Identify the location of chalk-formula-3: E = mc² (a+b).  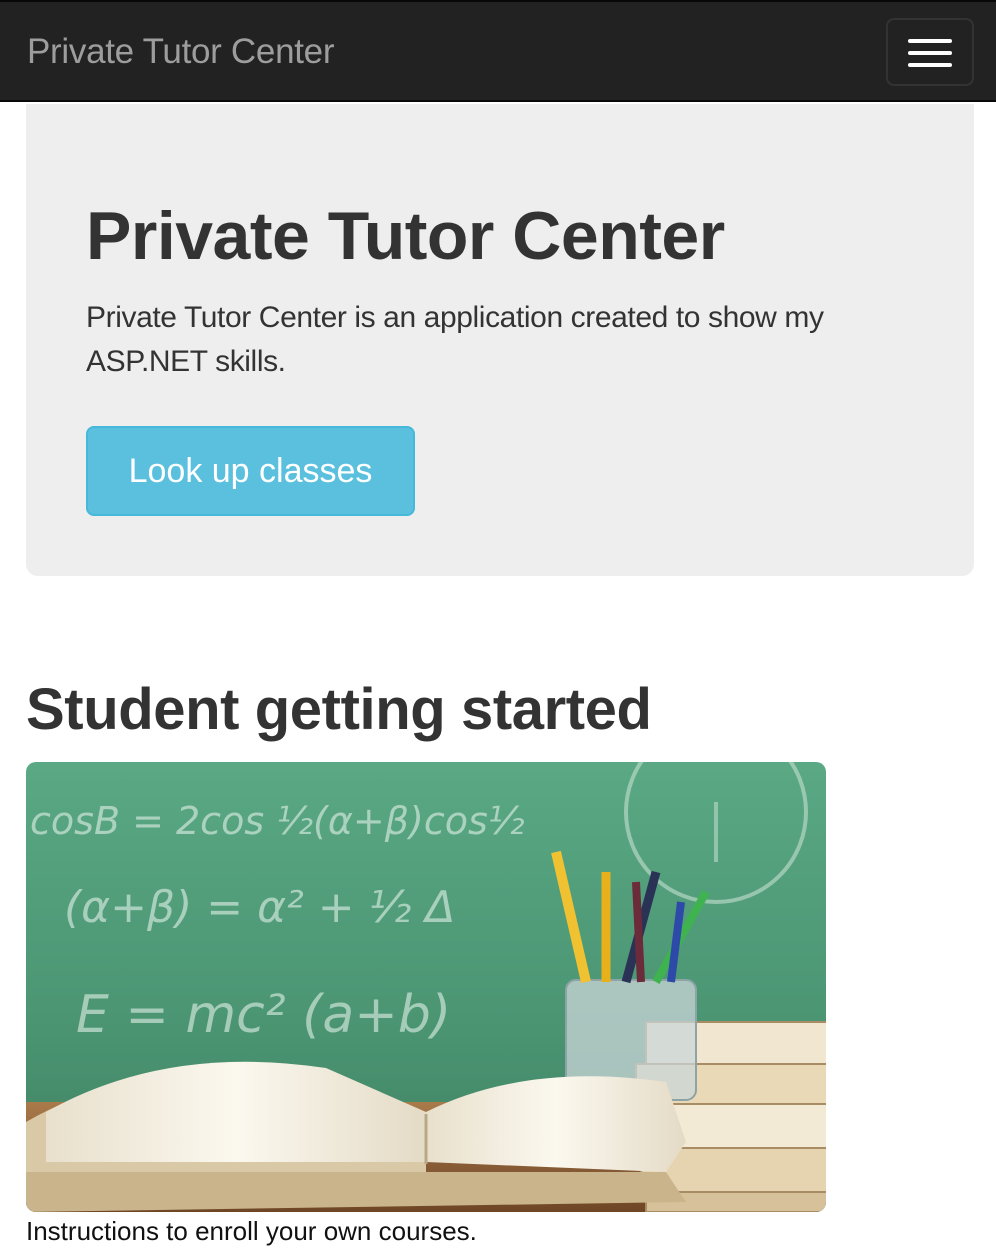
(263, 1015).